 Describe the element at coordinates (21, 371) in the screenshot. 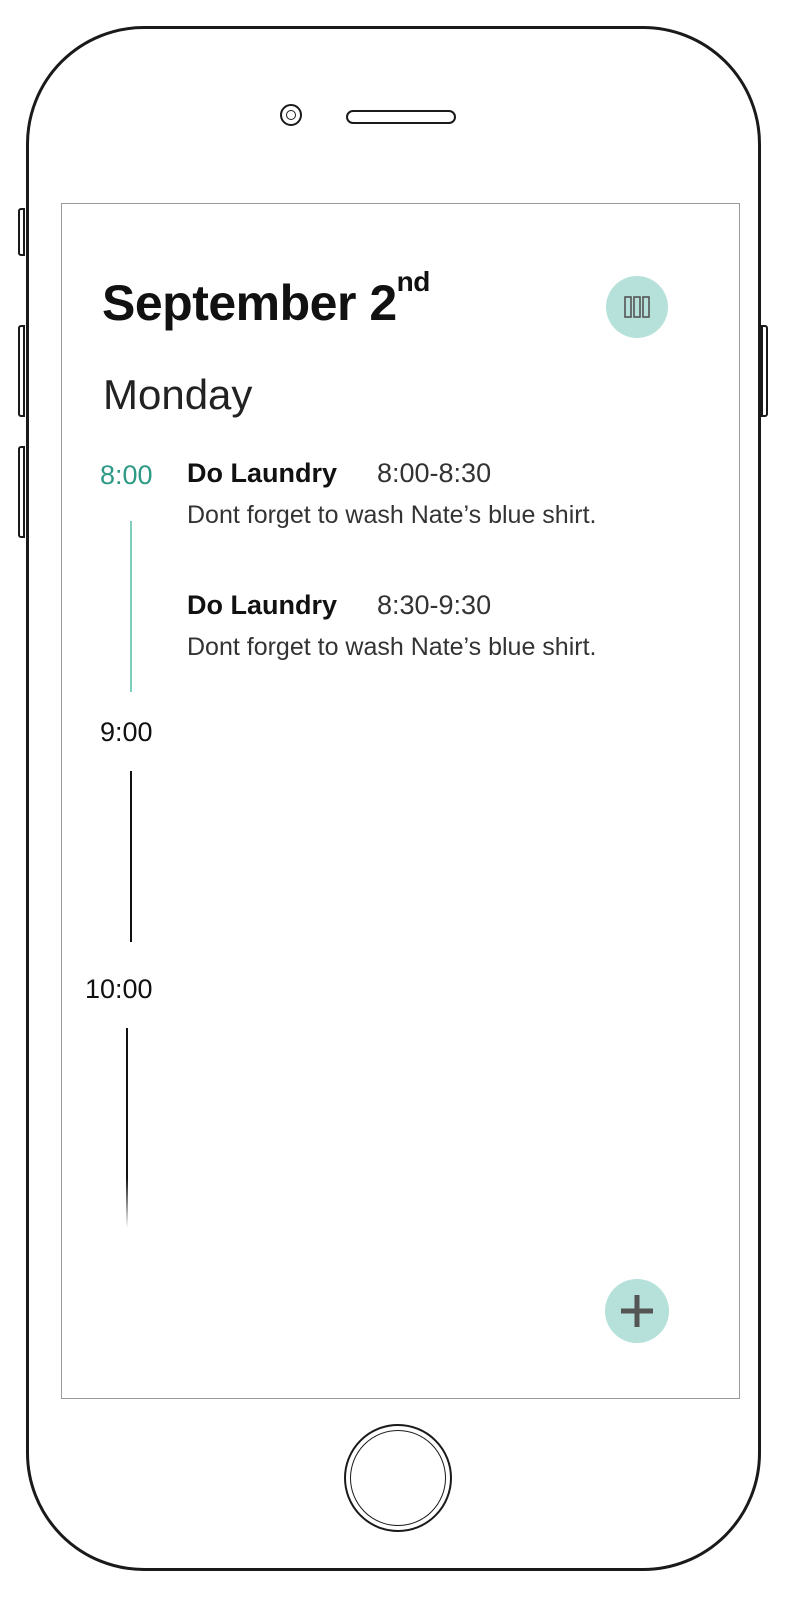

I see `volume-up-button` at that location.